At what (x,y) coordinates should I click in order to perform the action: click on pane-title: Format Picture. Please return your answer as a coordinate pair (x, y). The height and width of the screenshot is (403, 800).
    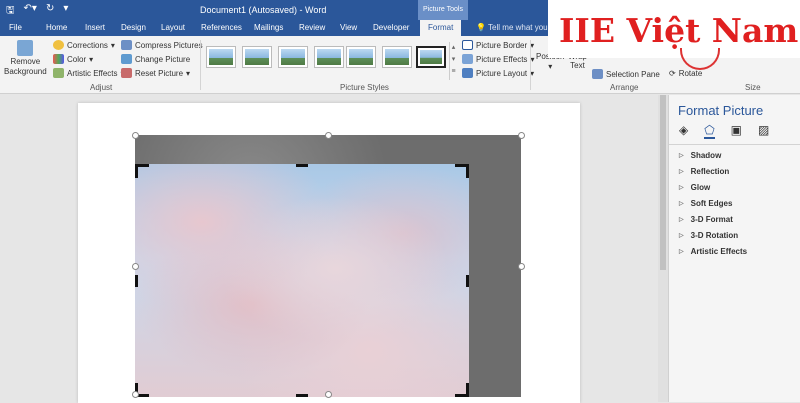
    Looking at the image, I should click on (721, 110).